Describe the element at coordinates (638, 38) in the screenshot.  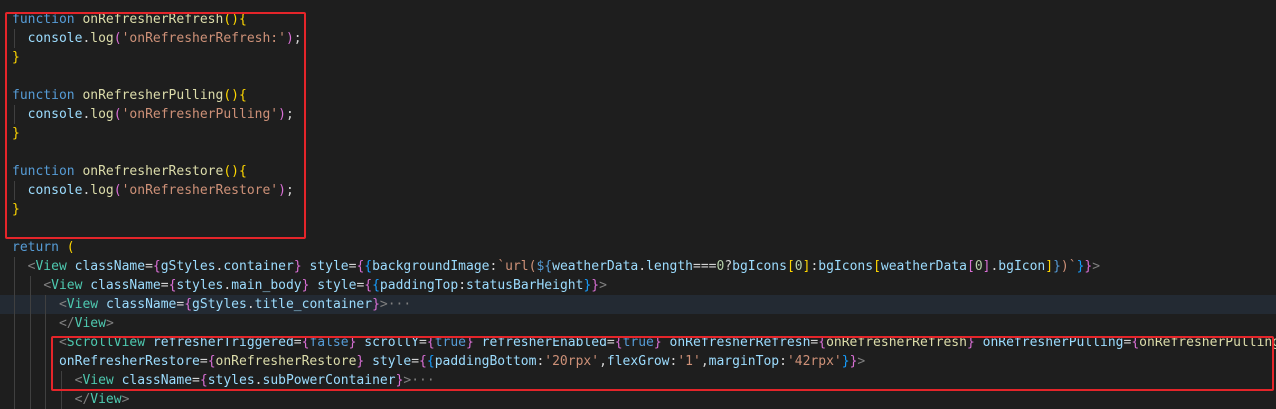
I see `code-line: console.log('onRefresherRefresh:');` at that location.